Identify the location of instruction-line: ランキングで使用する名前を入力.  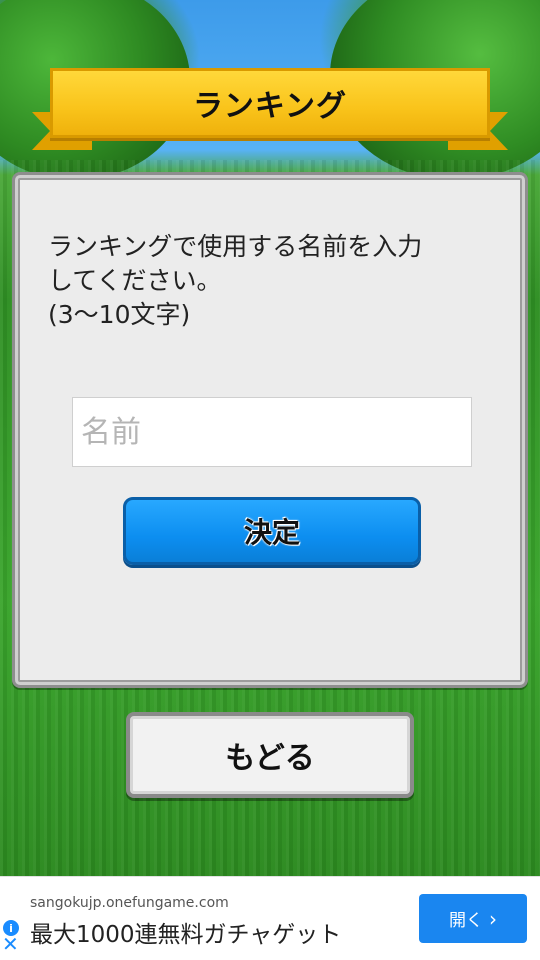
(235, 246).